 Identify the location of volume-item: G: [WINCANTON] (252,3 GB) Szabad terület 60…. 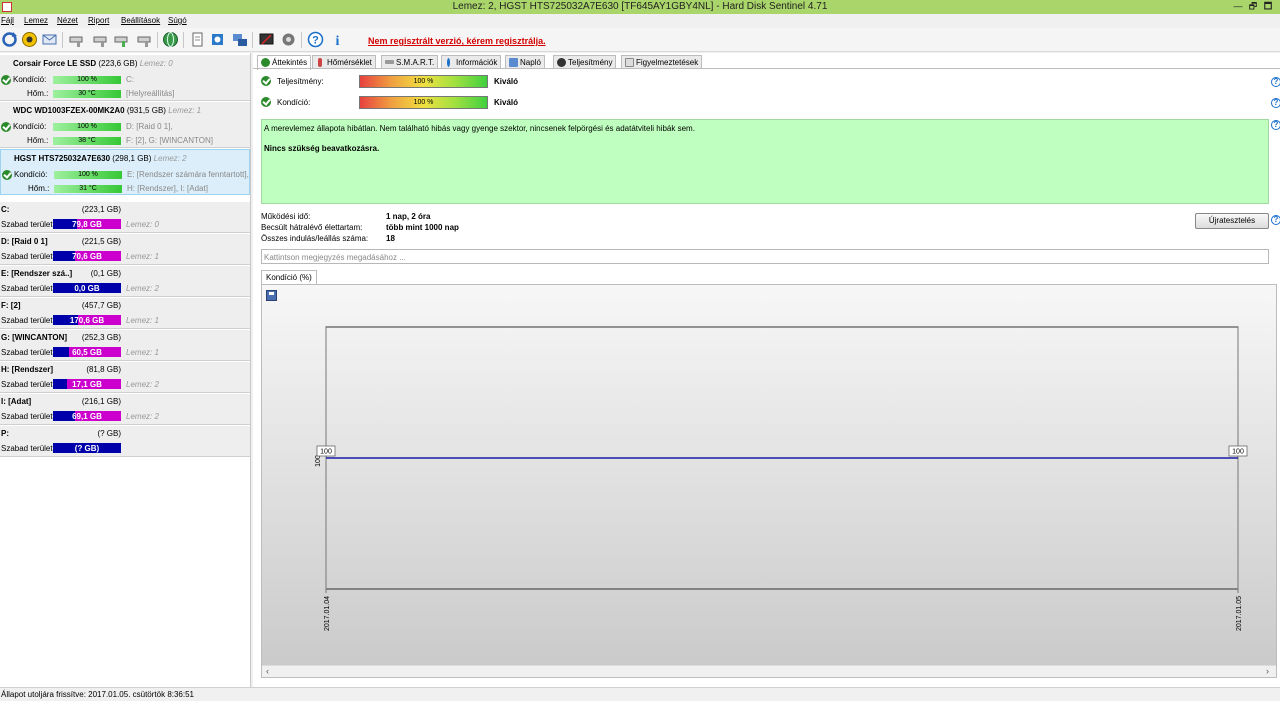
(125, 345).